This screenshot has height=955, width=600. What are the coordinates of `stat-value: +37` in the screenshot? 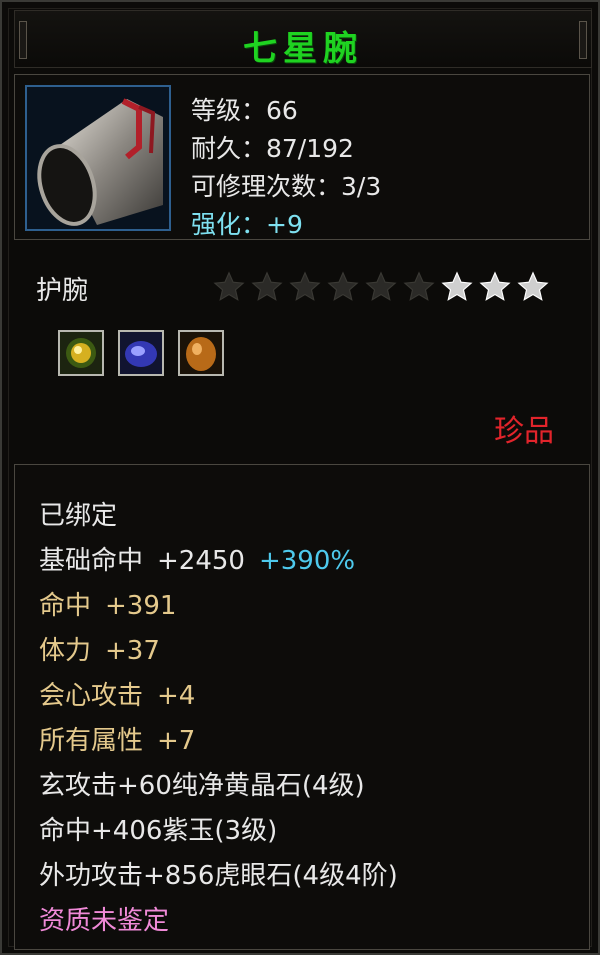 It's located at (132, 651).